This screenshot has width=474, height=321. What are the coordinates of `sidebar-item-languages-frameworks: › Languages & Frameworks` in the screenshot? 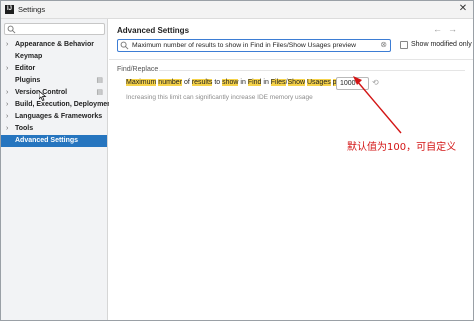 It's located at (54, 117).